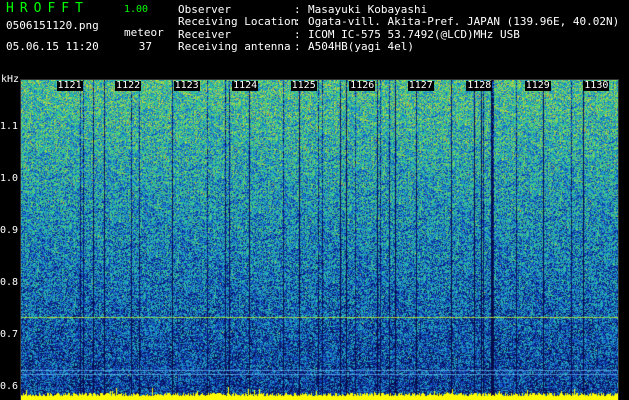  Describe the element at coordinates (245, 85) in the screenshot. I see `x-tick-label: 1124` at that location.